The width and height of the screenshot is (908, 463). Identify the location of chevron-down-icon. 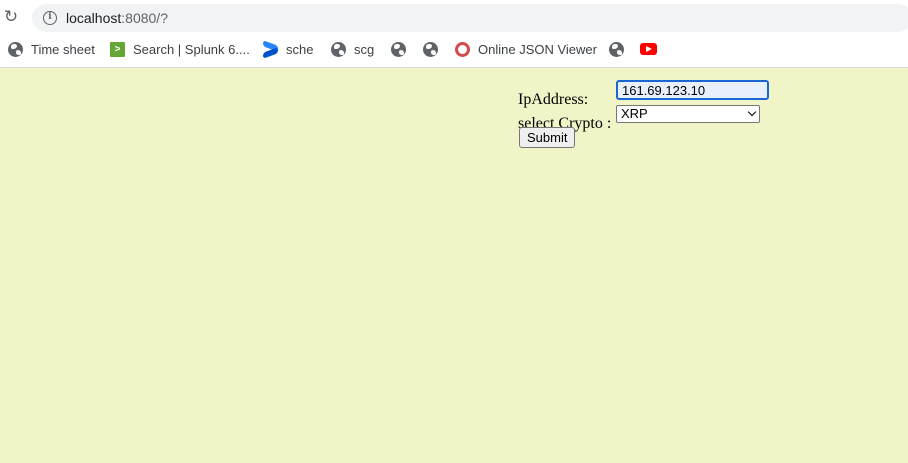
(752, 112).